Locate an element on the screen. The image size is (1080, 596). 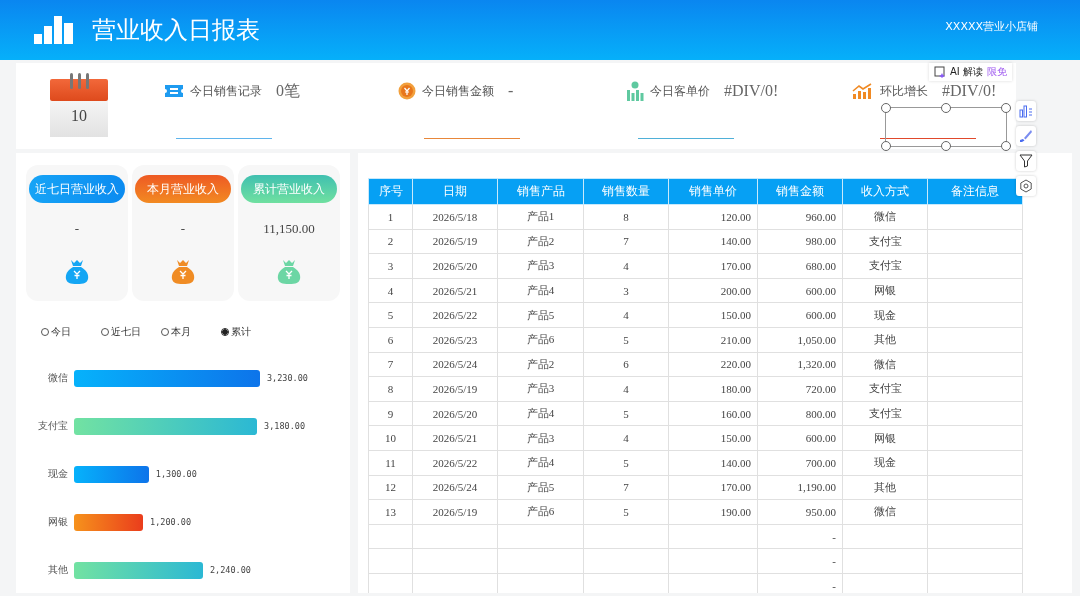
table-cell: 10 is located at coordinates (390, 438).